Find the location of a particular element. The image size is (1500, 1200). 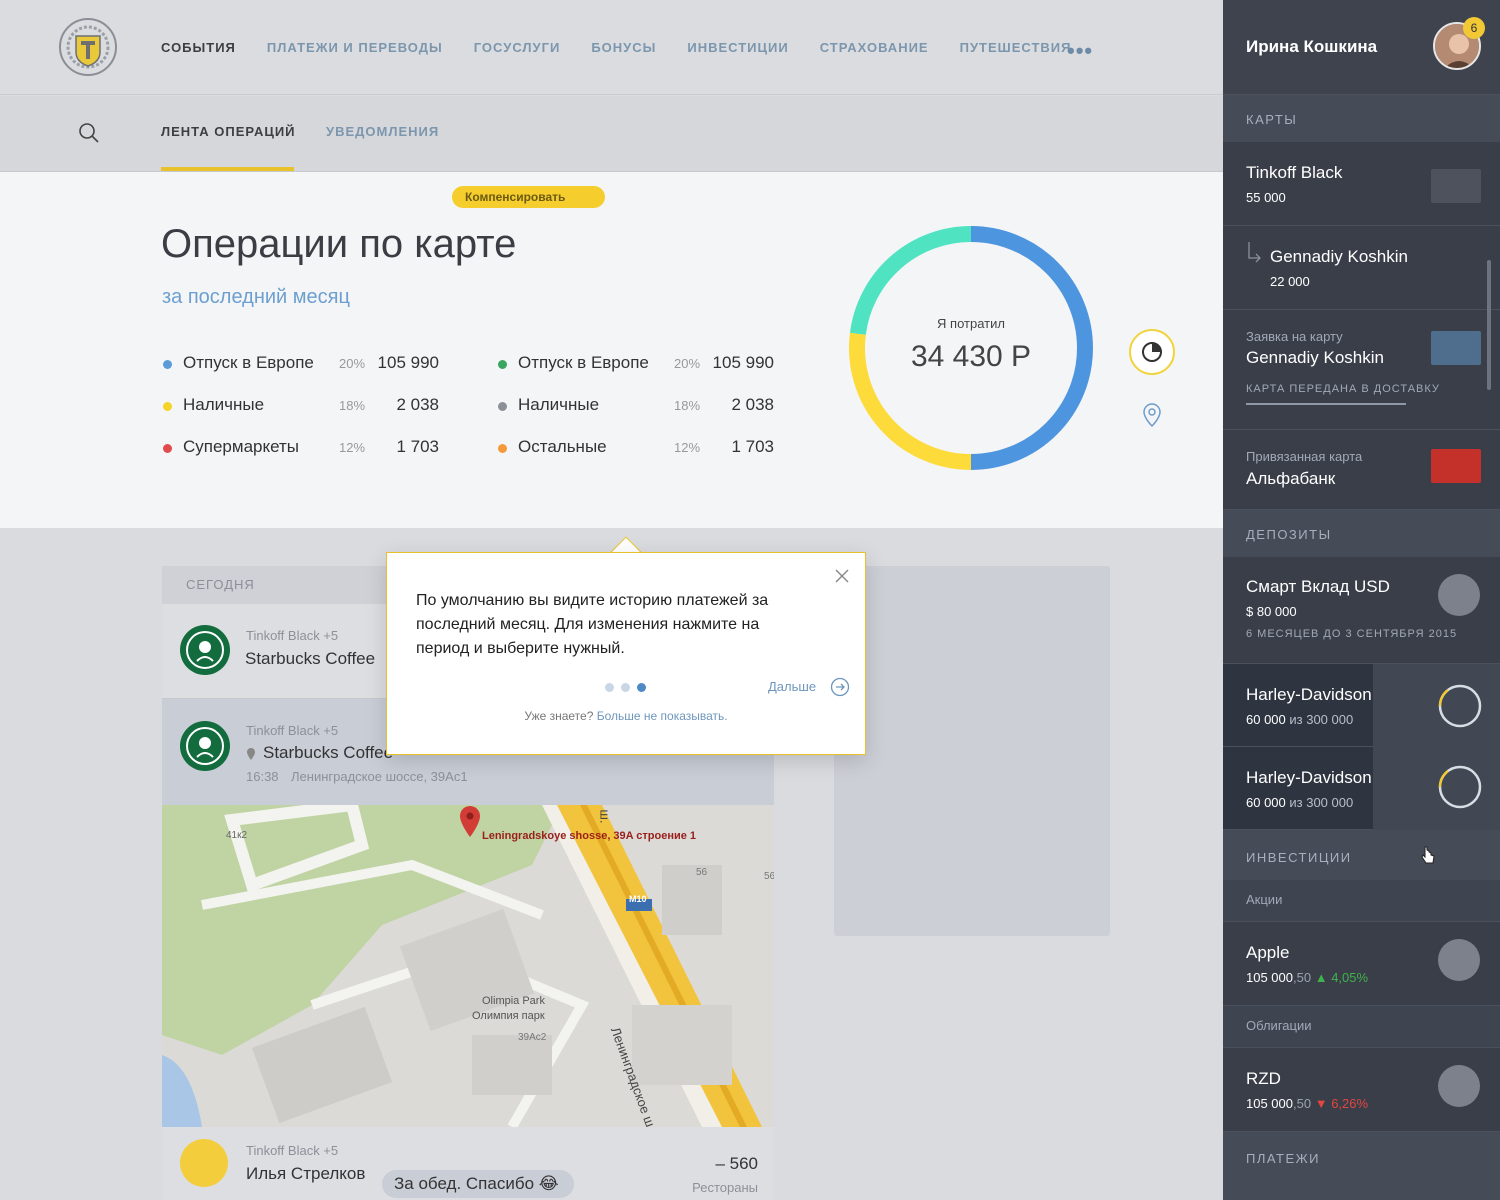

nav-events: СОБЫТИЯ is located at coordinates (198, 47).